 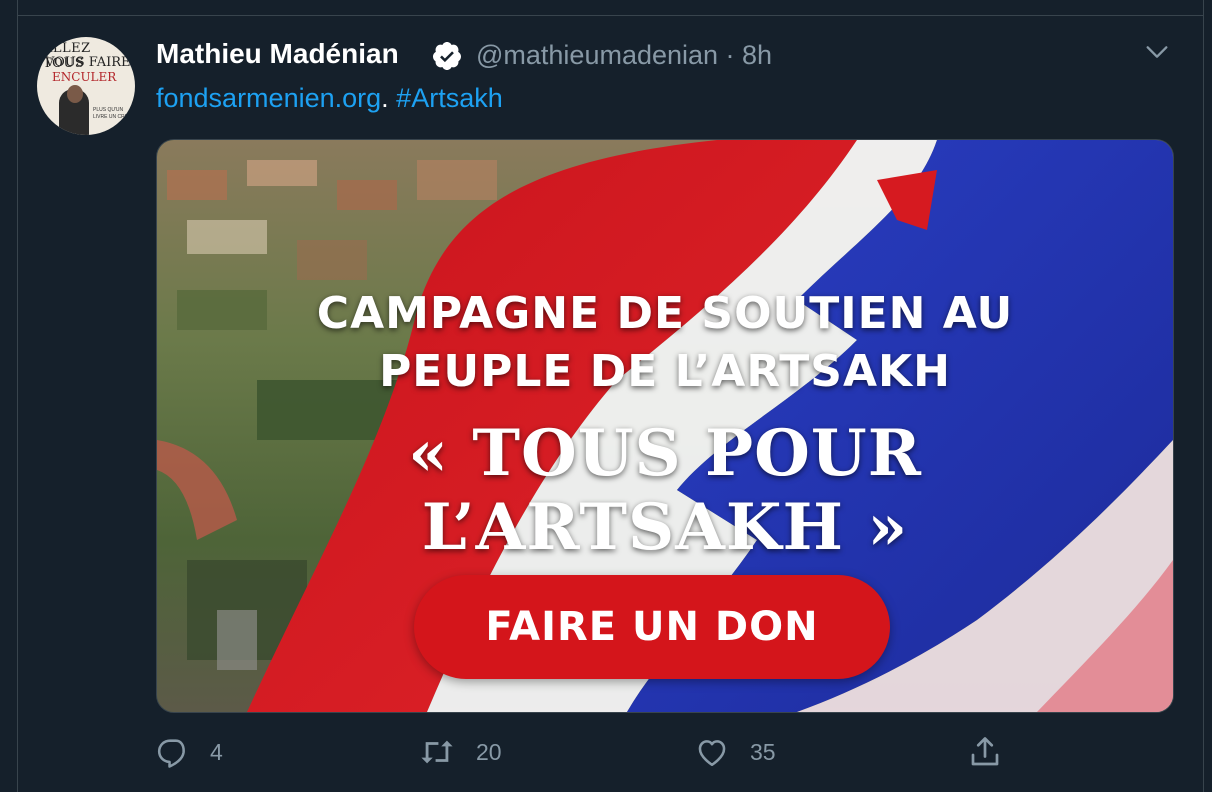 I want to click on retweet-count: 20, so click(x=489, y=751).